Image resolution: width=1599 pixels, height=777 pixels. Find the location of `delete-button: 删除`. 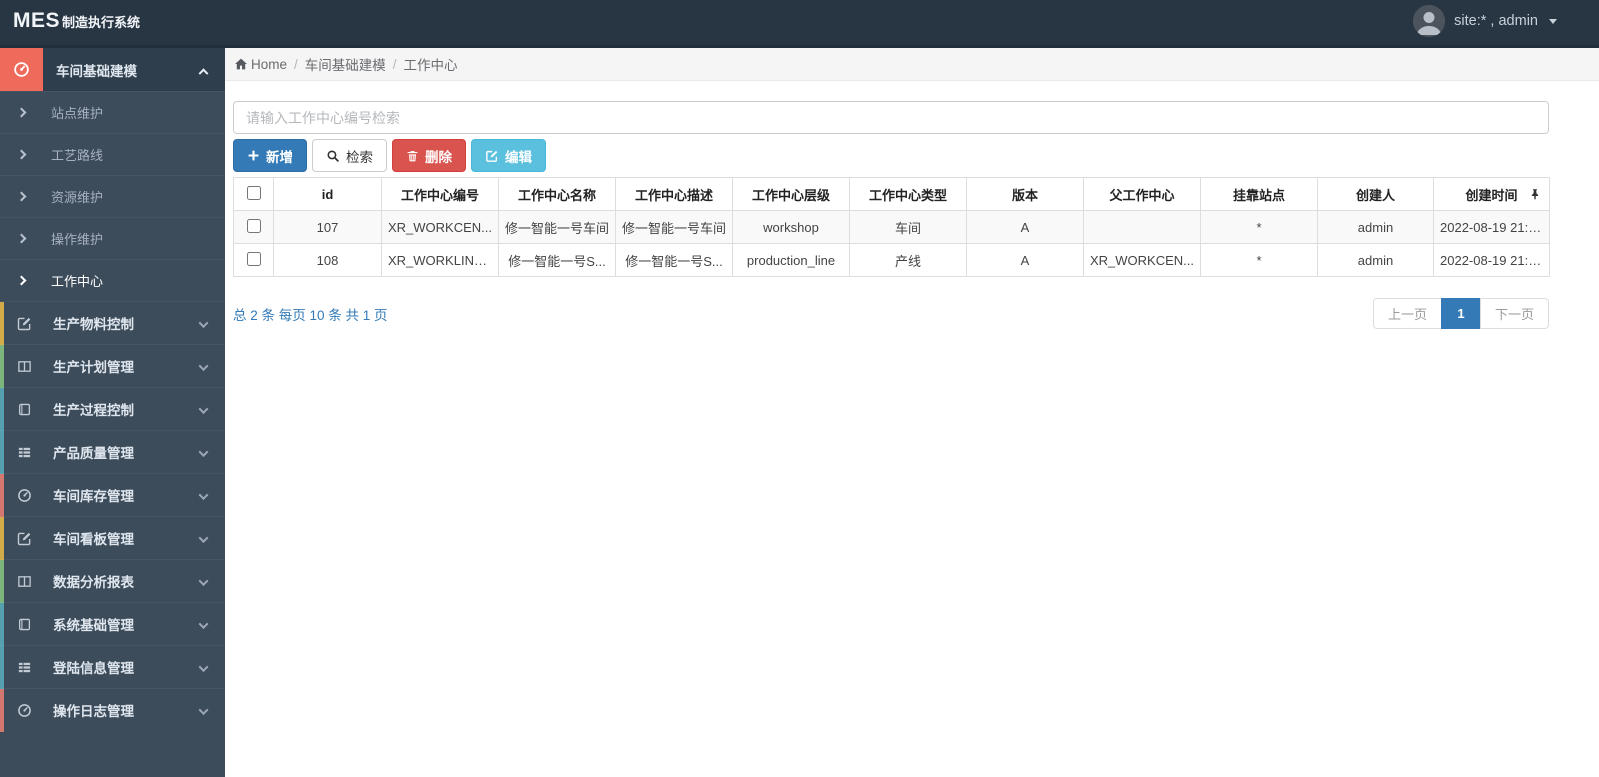

delete-button: 删除 is located at coordinates (429, 155).